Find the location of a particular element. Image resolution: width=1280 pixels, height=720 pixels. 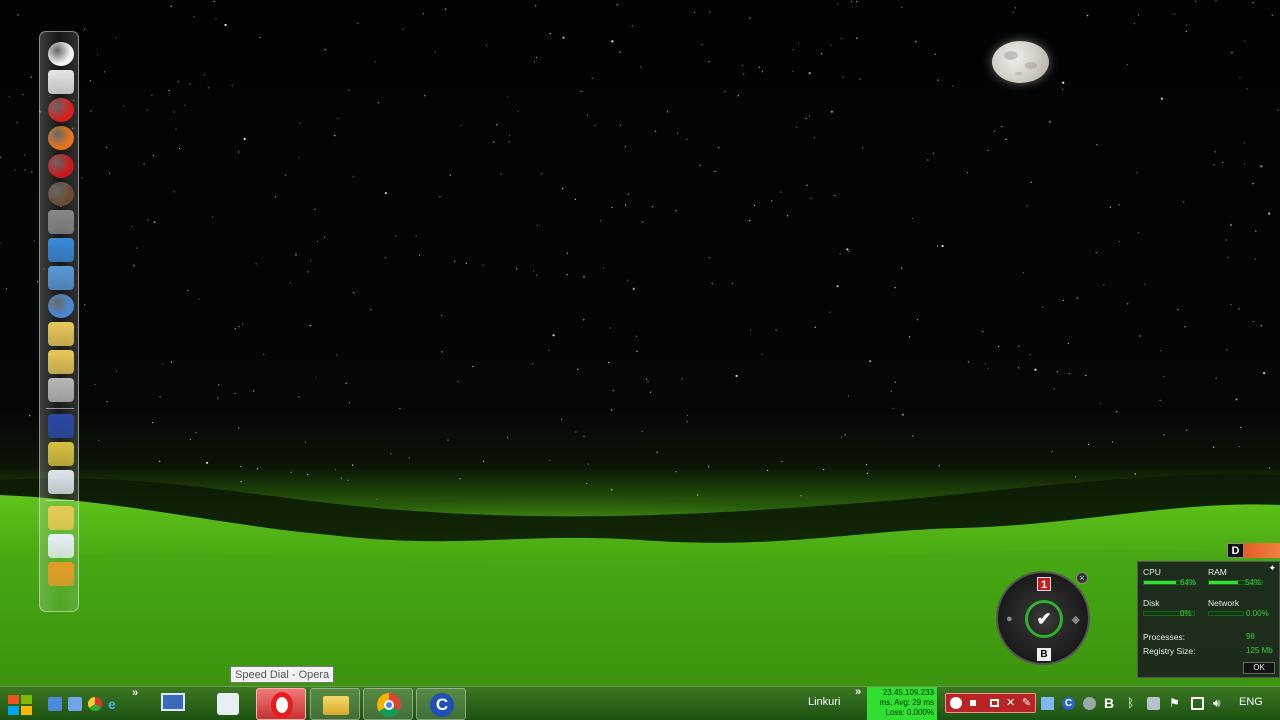

taskbar-opera-button is located at coordinates (281, 704).